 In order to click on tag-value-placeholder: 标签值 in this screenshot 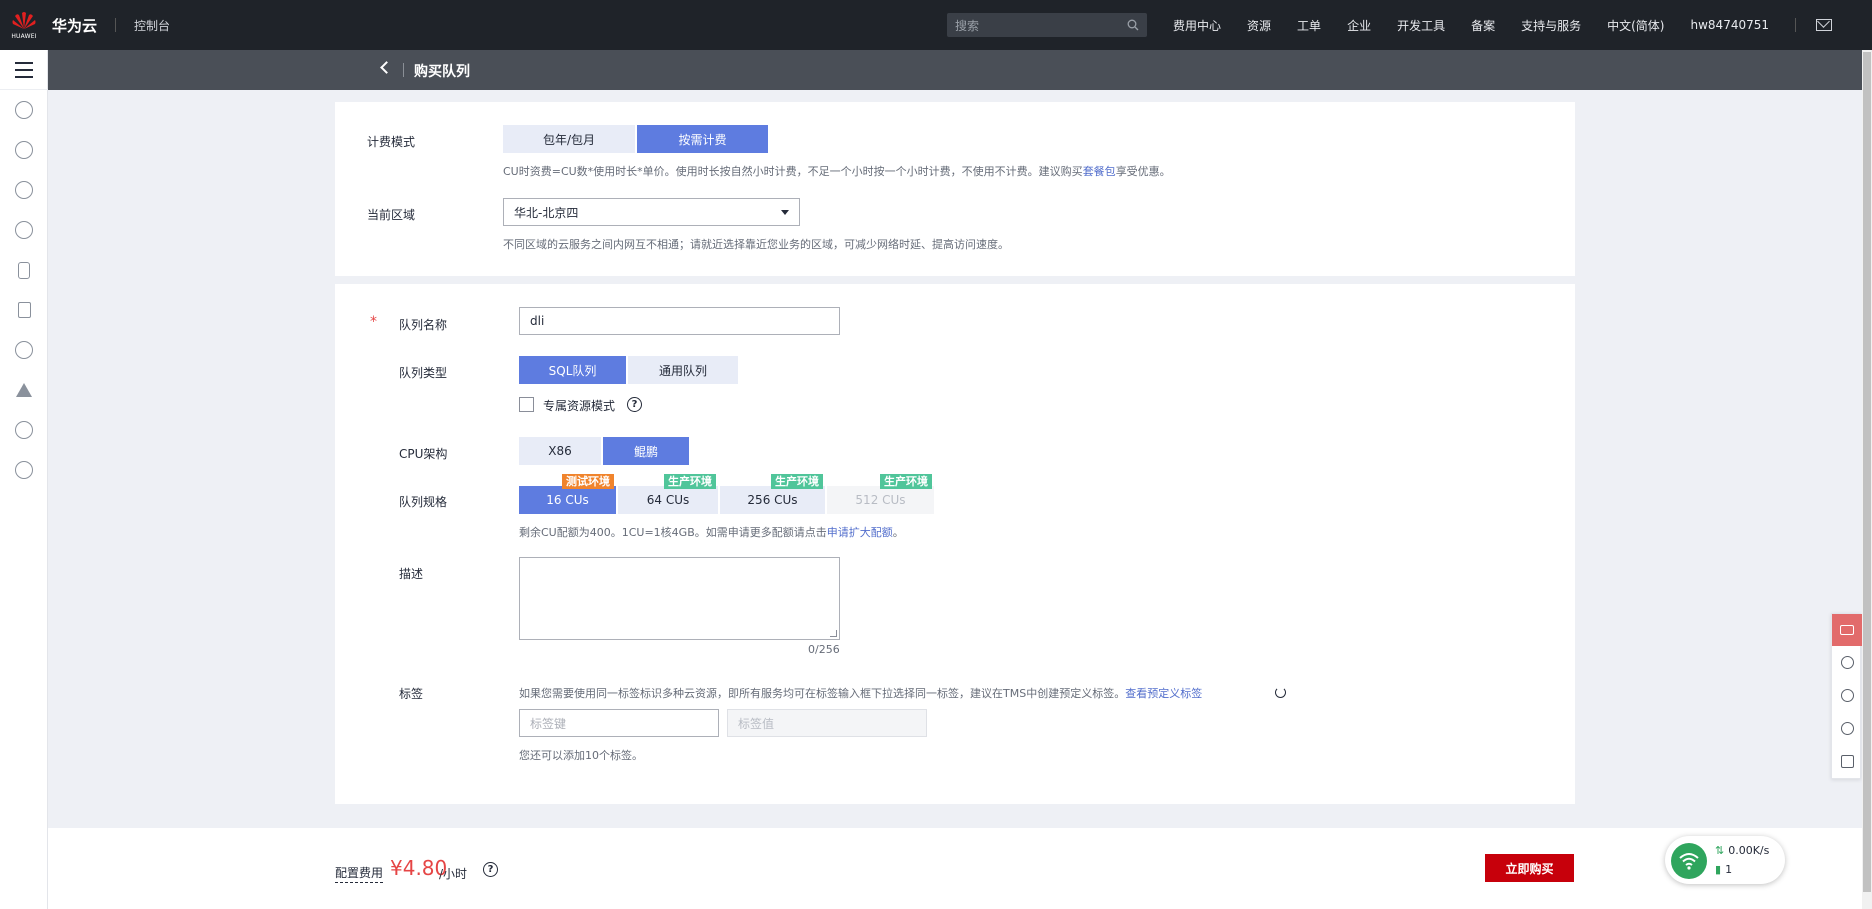, I will do `click(756, 723)`.